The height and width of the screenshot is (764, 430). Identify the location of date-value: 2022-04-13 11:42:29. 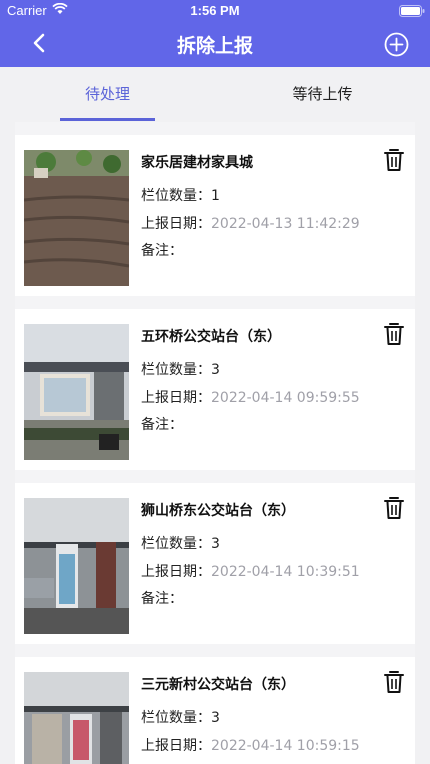
(285, 224).